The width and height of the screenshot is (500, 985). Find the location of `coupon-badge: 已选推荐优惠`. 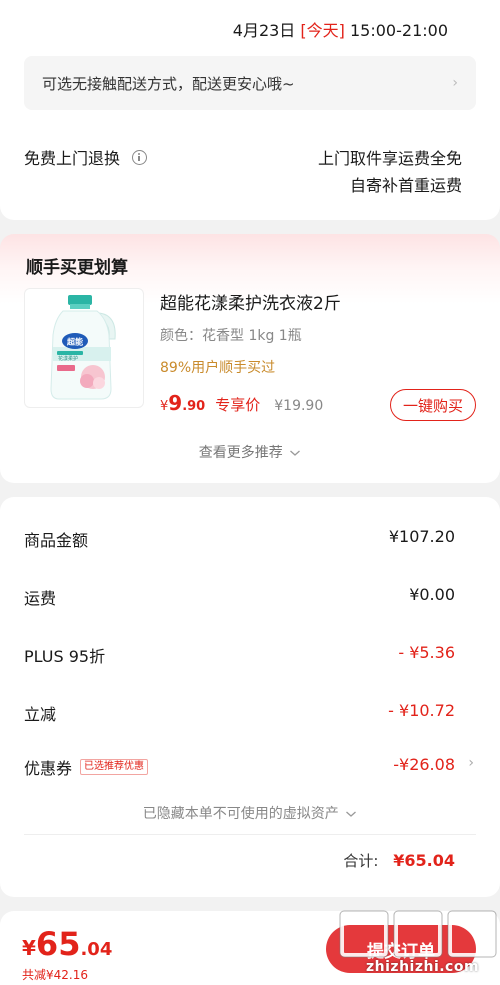

coupon-badge: 已选推荐优惠 is located at coordinates (114, 767).